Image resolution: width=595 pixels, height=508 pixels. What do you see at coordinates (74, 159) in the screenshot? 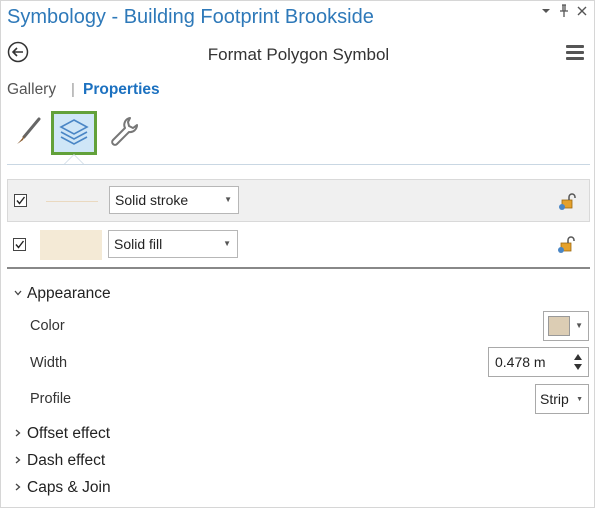
I see `tool-pointer` at bounding box center [74, 159].